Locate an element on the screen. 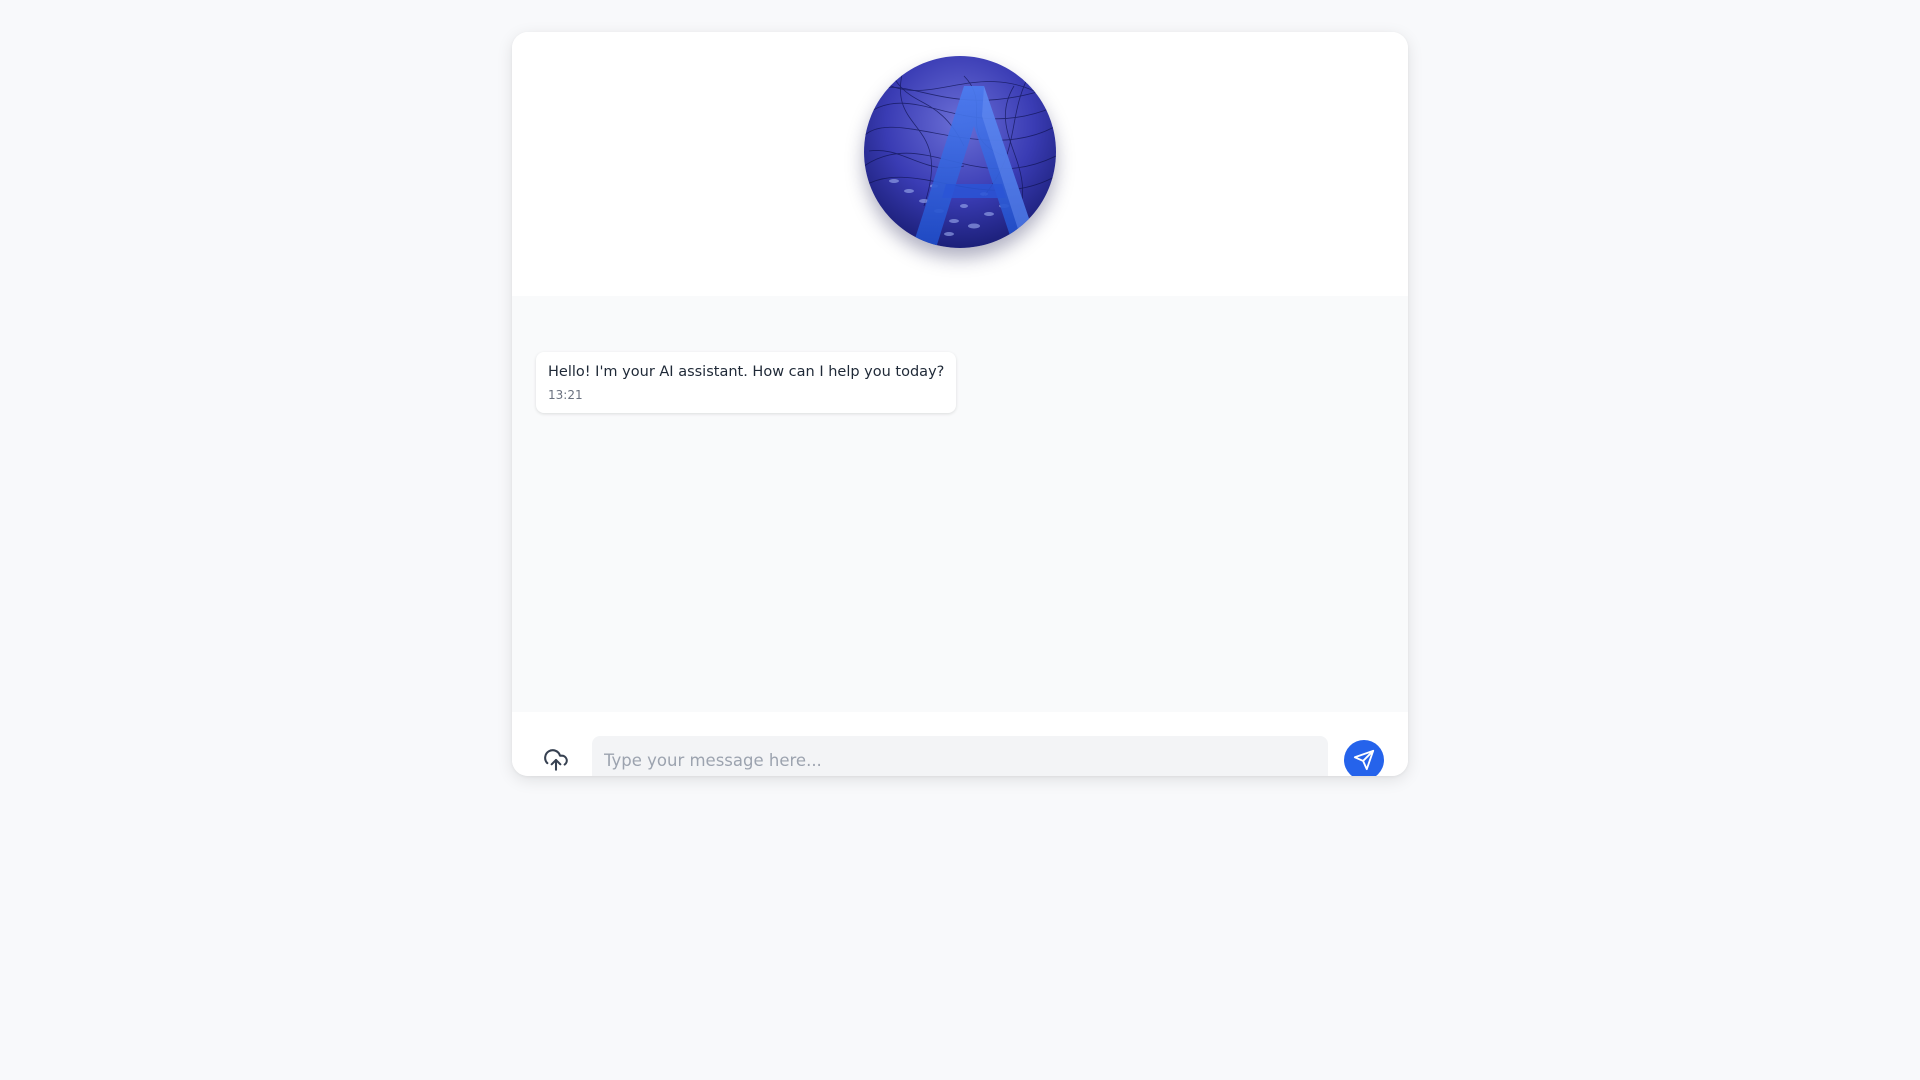 Image resolution: width=1920 pixels, height=1080 pixels. send-button is located at coordinates (1364, 758).